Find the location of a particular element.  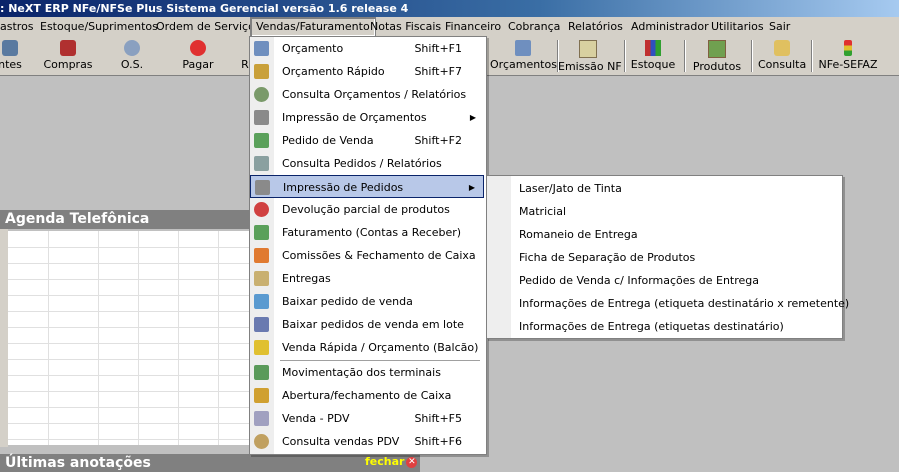

submenu-item-matricial: Matricial is located at coordinates (542, 211).